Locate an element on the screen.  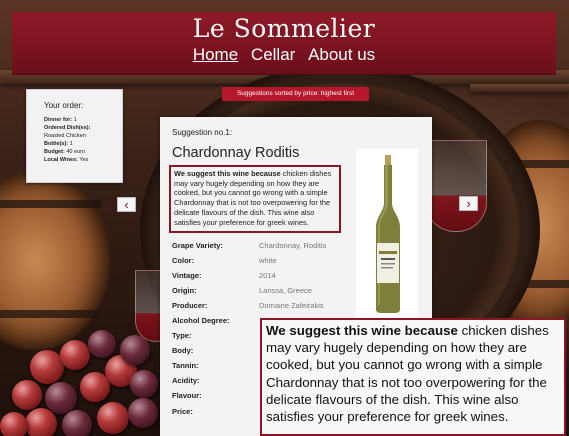
chevron-right-icon: › is located at coordinates (468, 203).